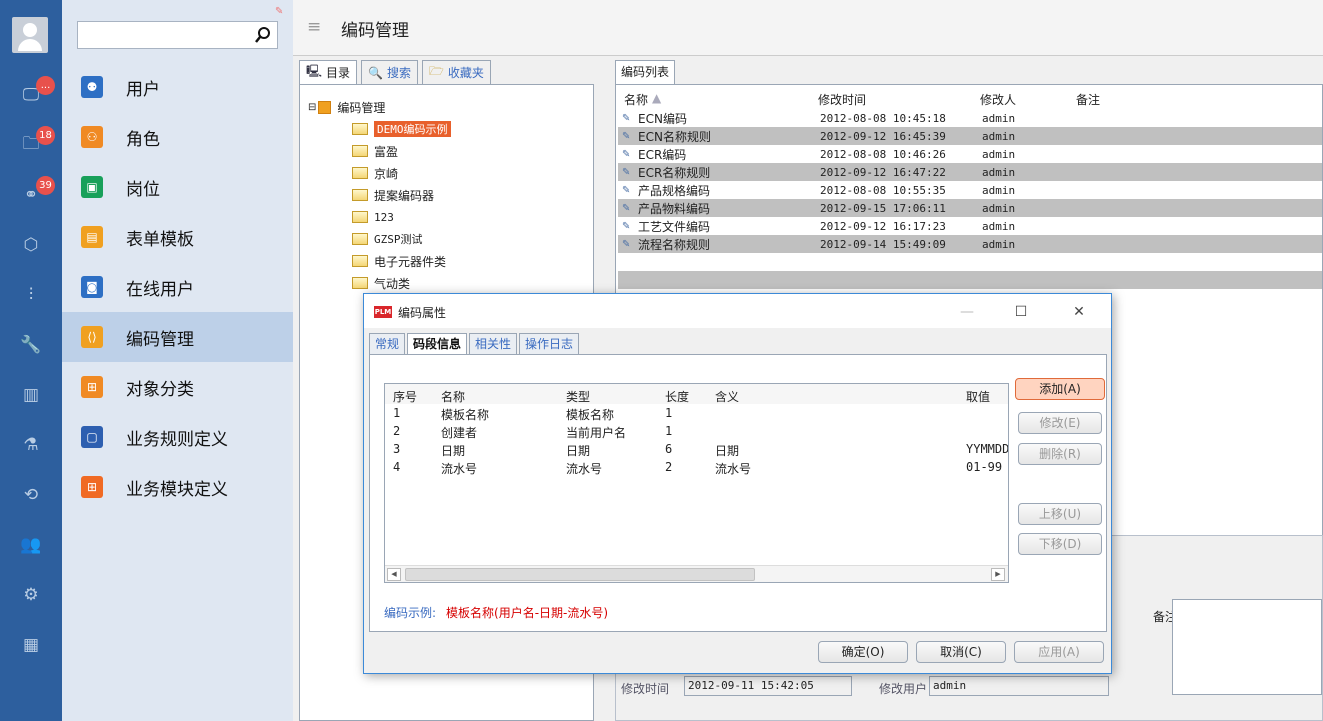  What do you see at coordinates (978, 396) in the screenshot?
I see `column-header: 取值` at bounding box center [978, 396].